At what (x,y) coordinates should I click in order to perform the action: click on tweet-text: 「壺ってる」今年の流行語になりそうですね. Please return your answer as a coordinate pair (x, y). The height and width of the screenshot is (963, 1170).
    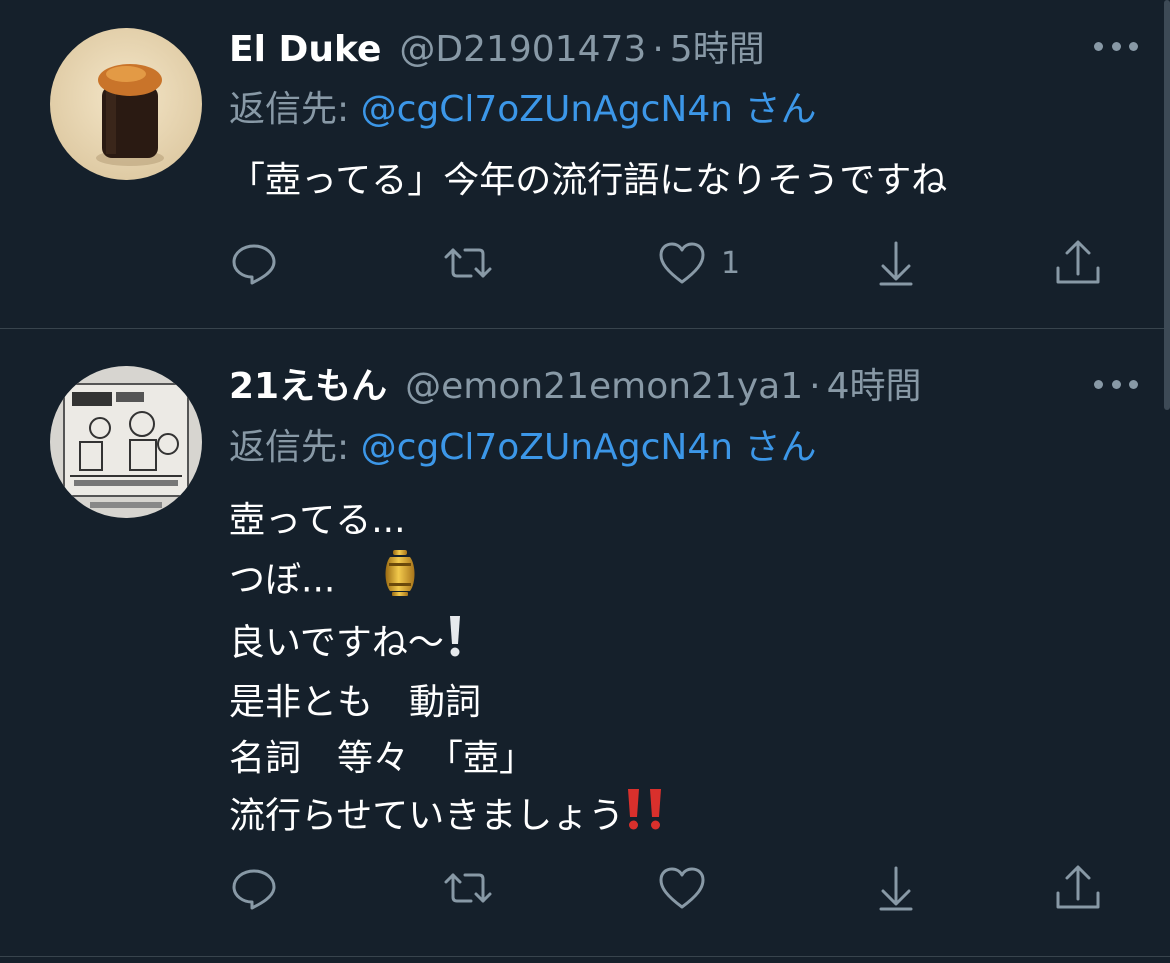
    Looking at the image, I should click on (588, 181).